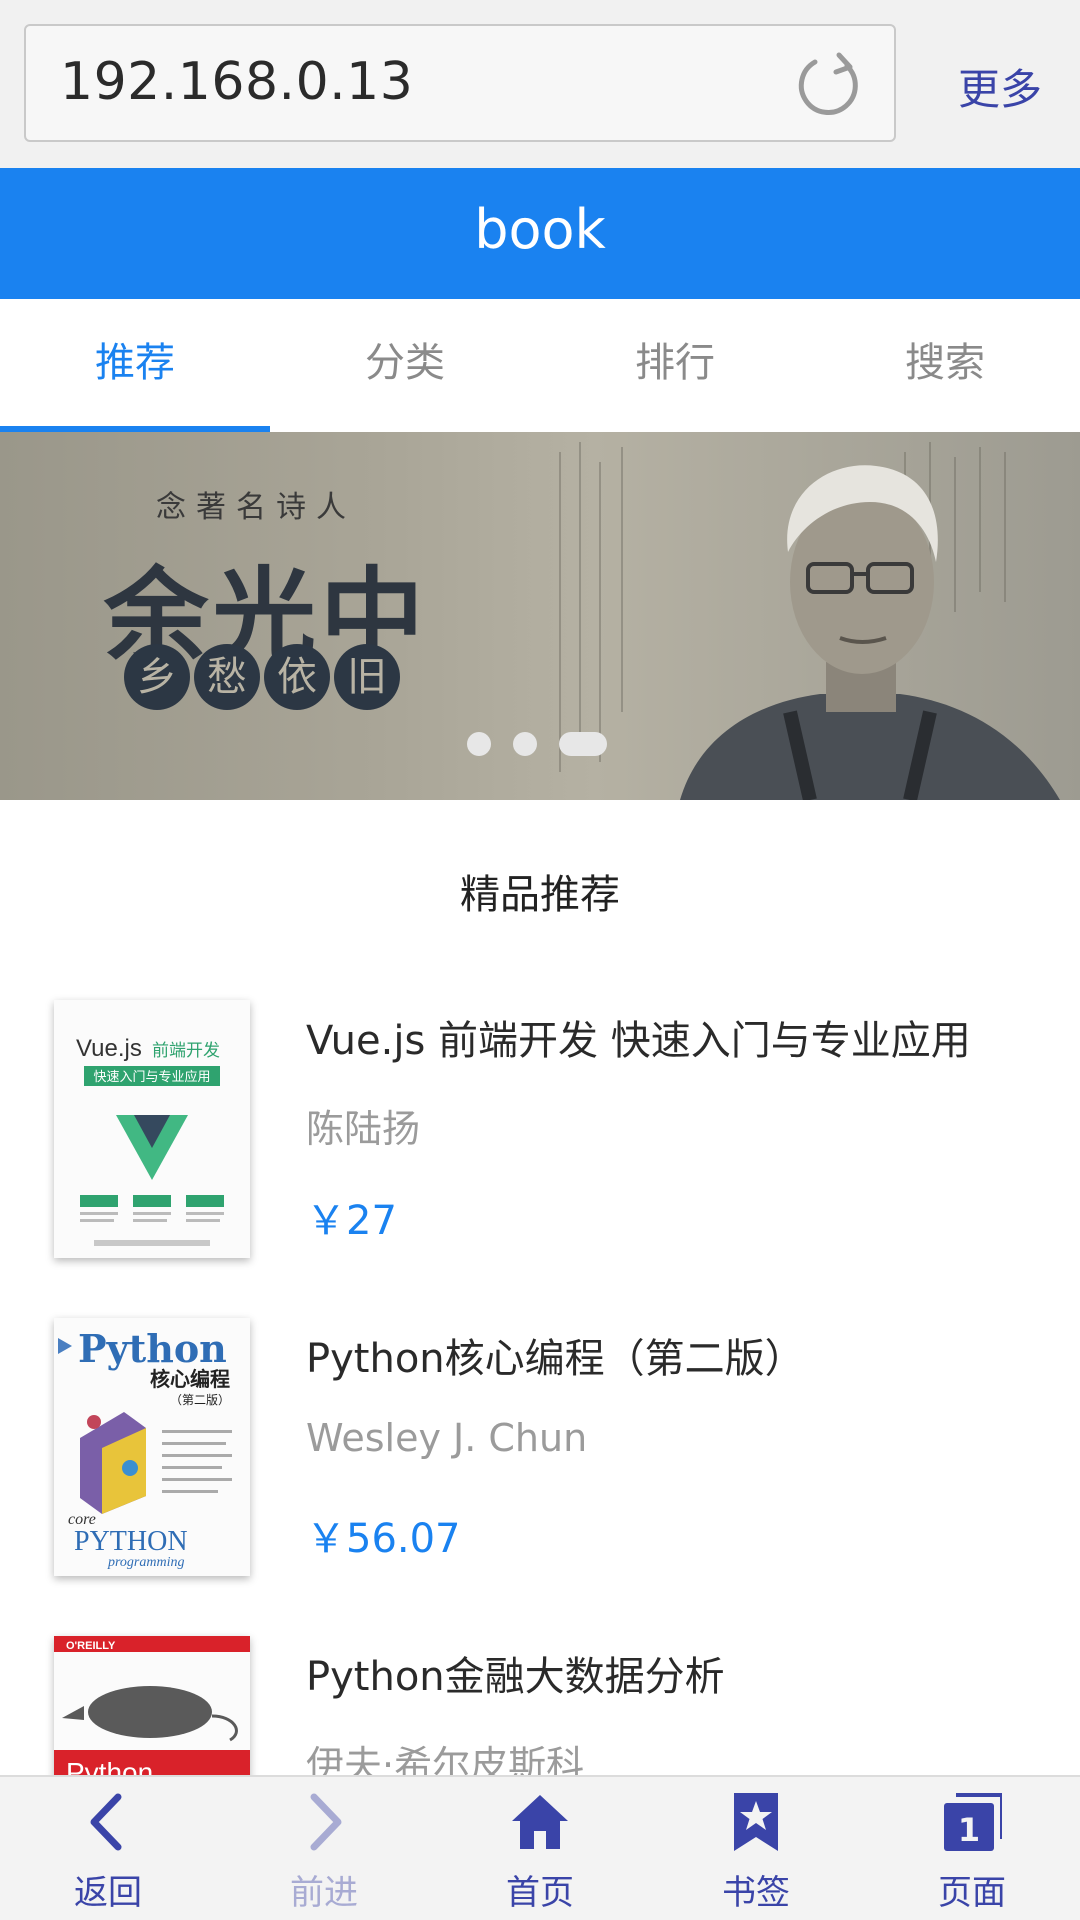 This screenshot has height=1920, width=1080. I want to click on nav-label: 书签, so click(756, 1893).